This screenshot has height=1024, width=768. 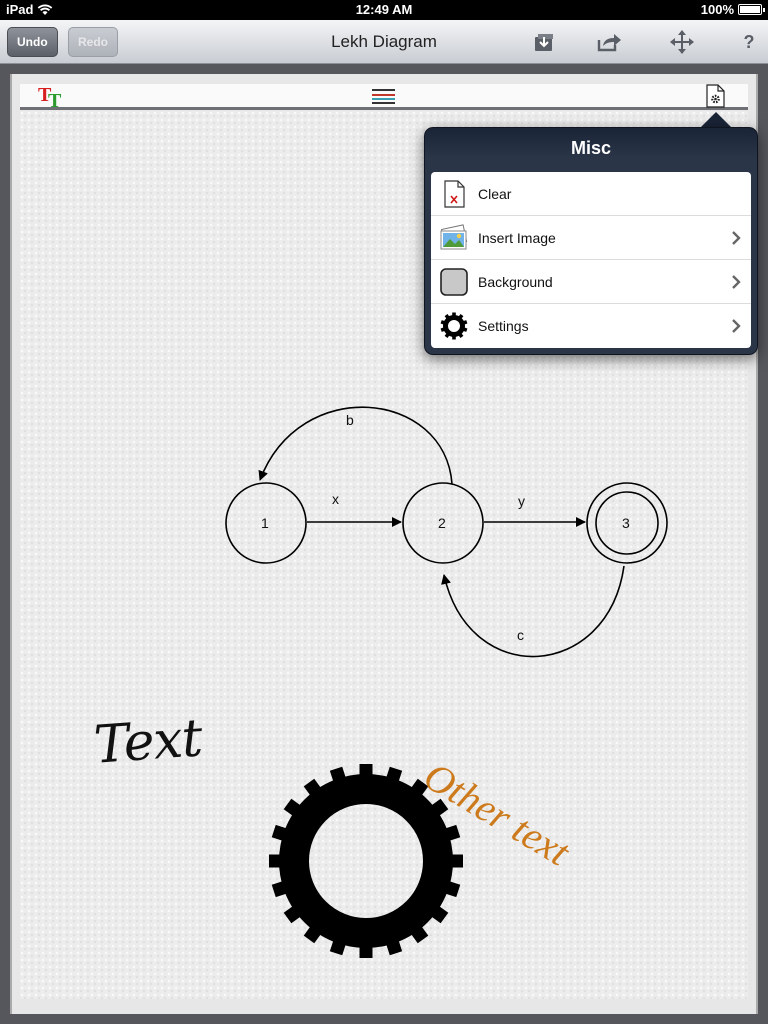 What do you see at coordinates (591, 282) in the screenshot?
I see `menu-item-background: Background` at bounding box center [591, 282].